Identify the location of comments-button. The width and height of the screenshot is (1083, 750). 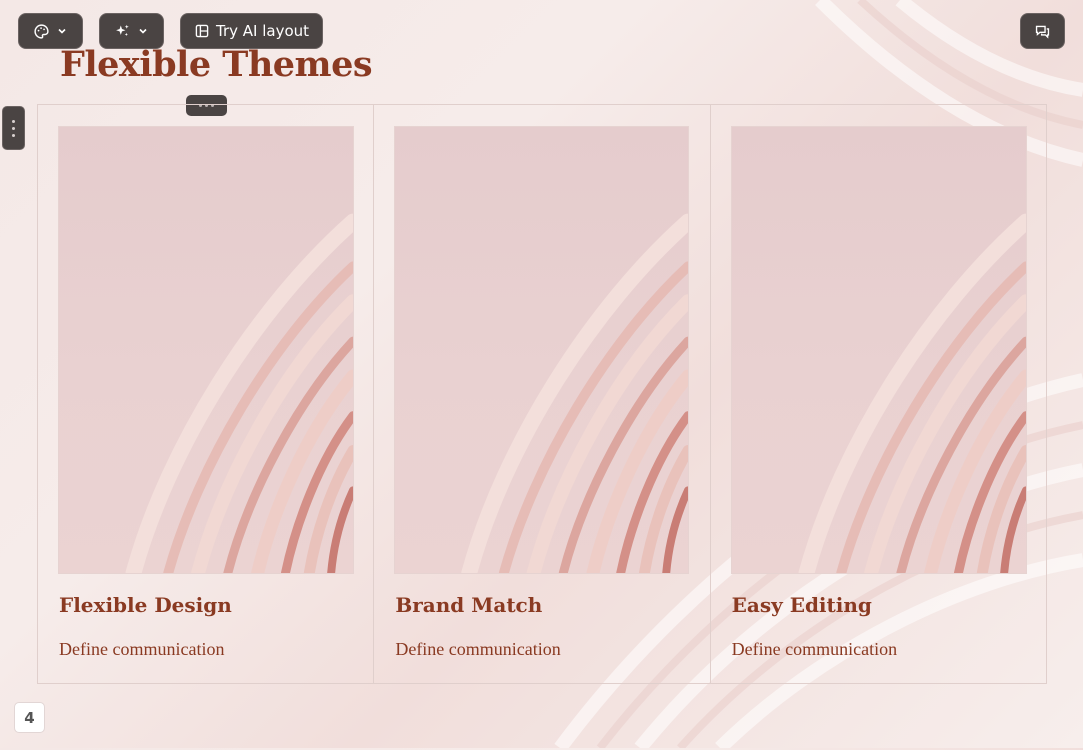
(1042, 31).